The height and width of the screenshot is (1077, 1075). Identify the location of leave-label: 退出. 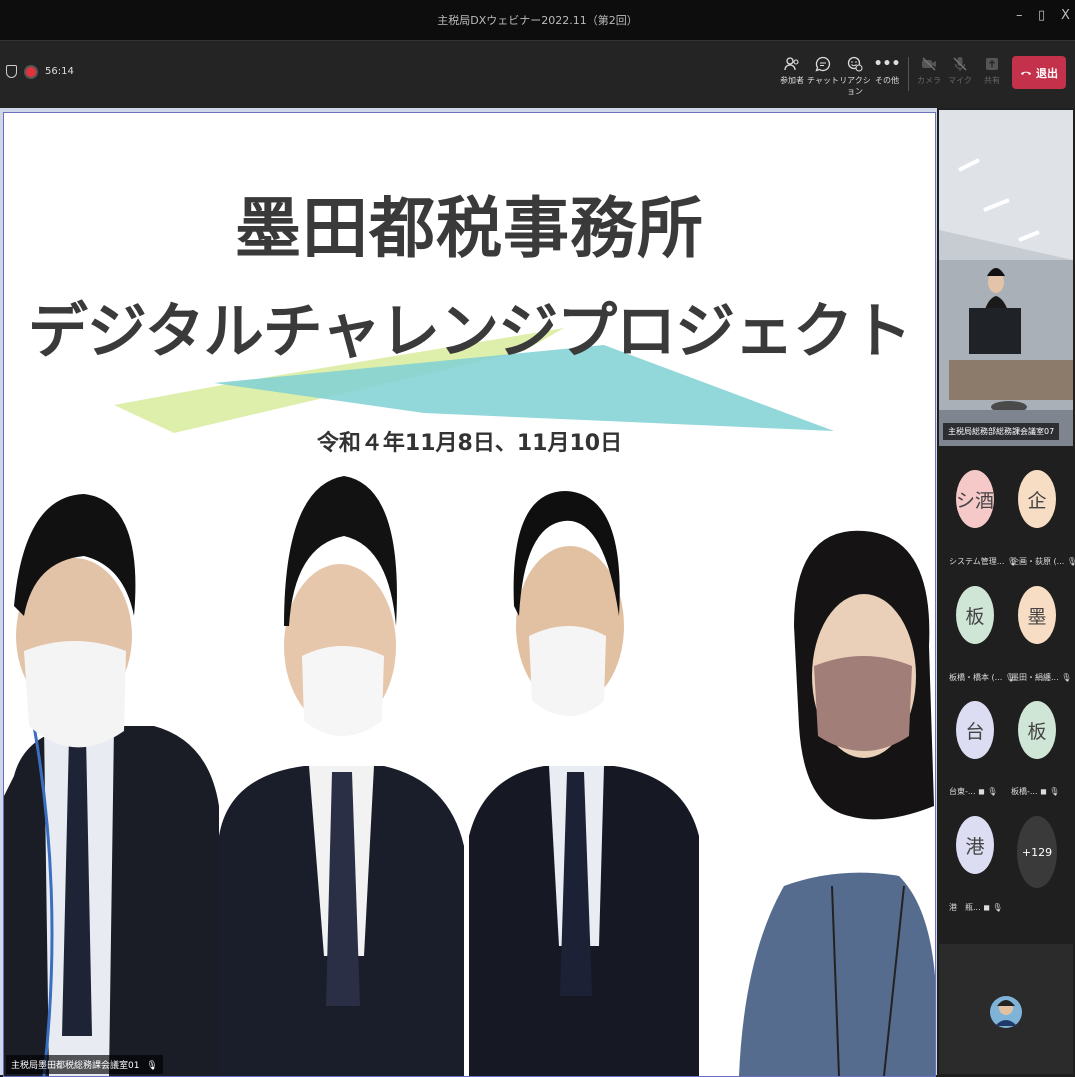
(1047, 73).